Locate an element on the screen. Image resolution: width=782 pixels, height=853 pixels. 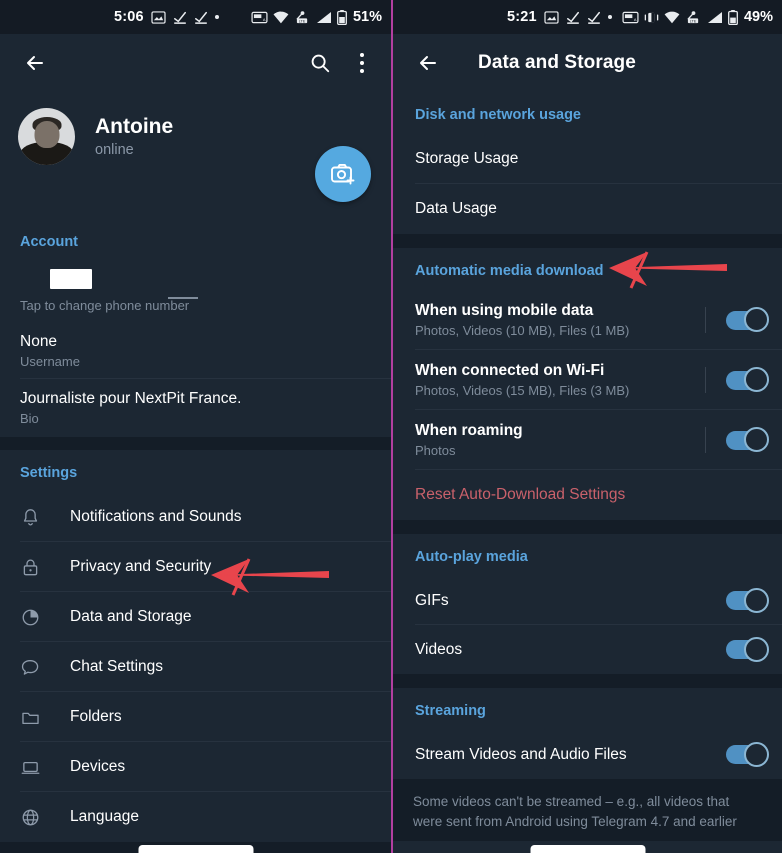
redacted-phone-number is located at coordinates (71, 279).